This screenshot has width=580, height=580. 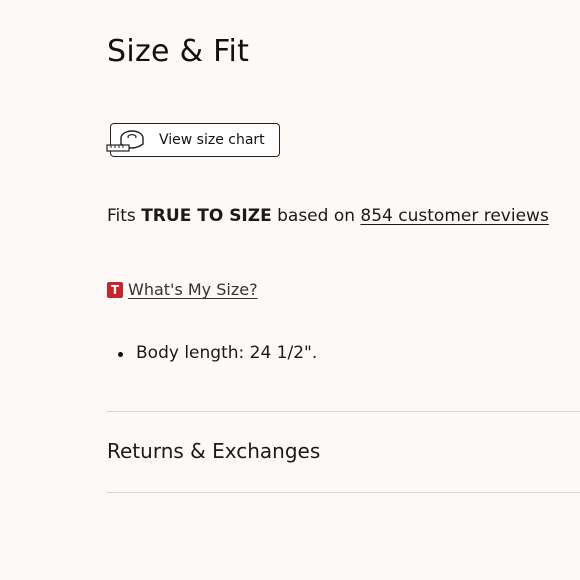 What do you see at coordinates (206, 216) in the screenshot?
I see `fit-rating: TRUE TO SIZE` at bounding box center [206, 216].